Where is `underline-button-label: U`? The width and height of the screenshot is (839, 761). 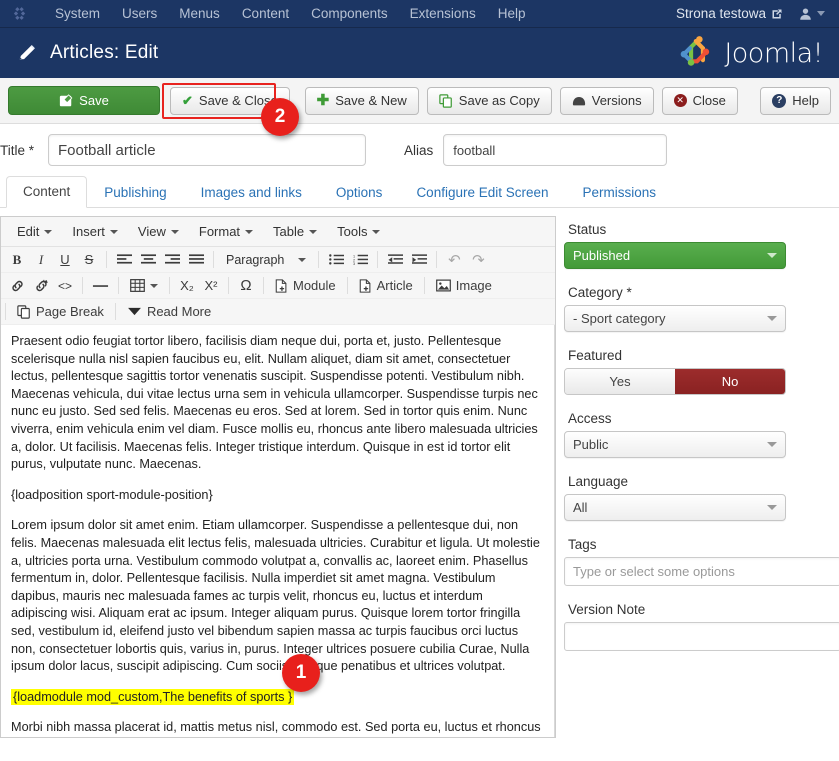 underline-button-label: U is located at coordinates (65, 259).